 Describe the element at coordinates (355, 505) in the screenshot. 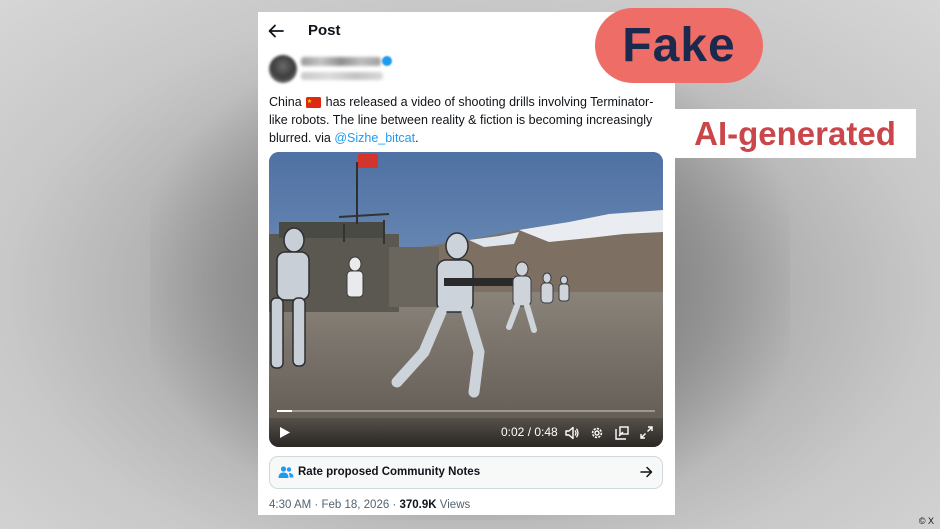

I see `post-date: Feb 18, 2026` at that location.